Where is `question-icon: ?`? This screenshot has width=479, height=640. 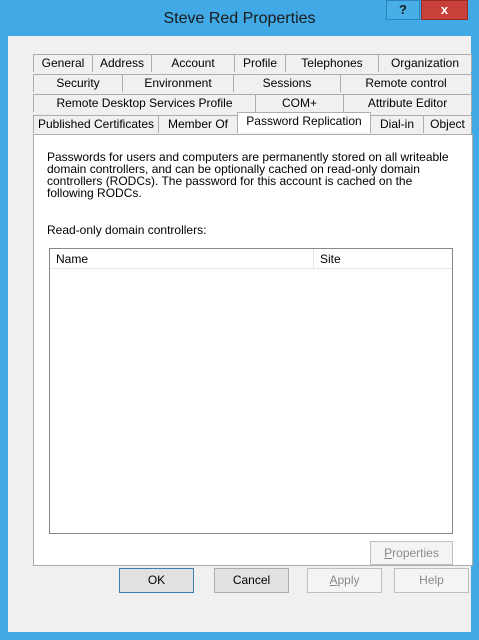 question-icon: ? is located at coordinates (403, 9).